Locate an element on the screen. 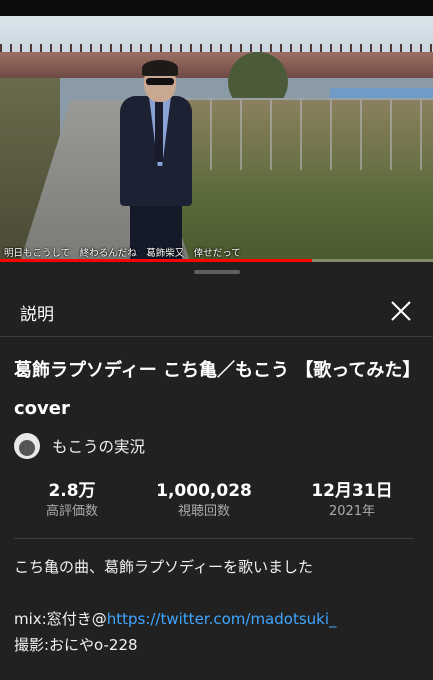  avatar is located at coordinates (27, 446).